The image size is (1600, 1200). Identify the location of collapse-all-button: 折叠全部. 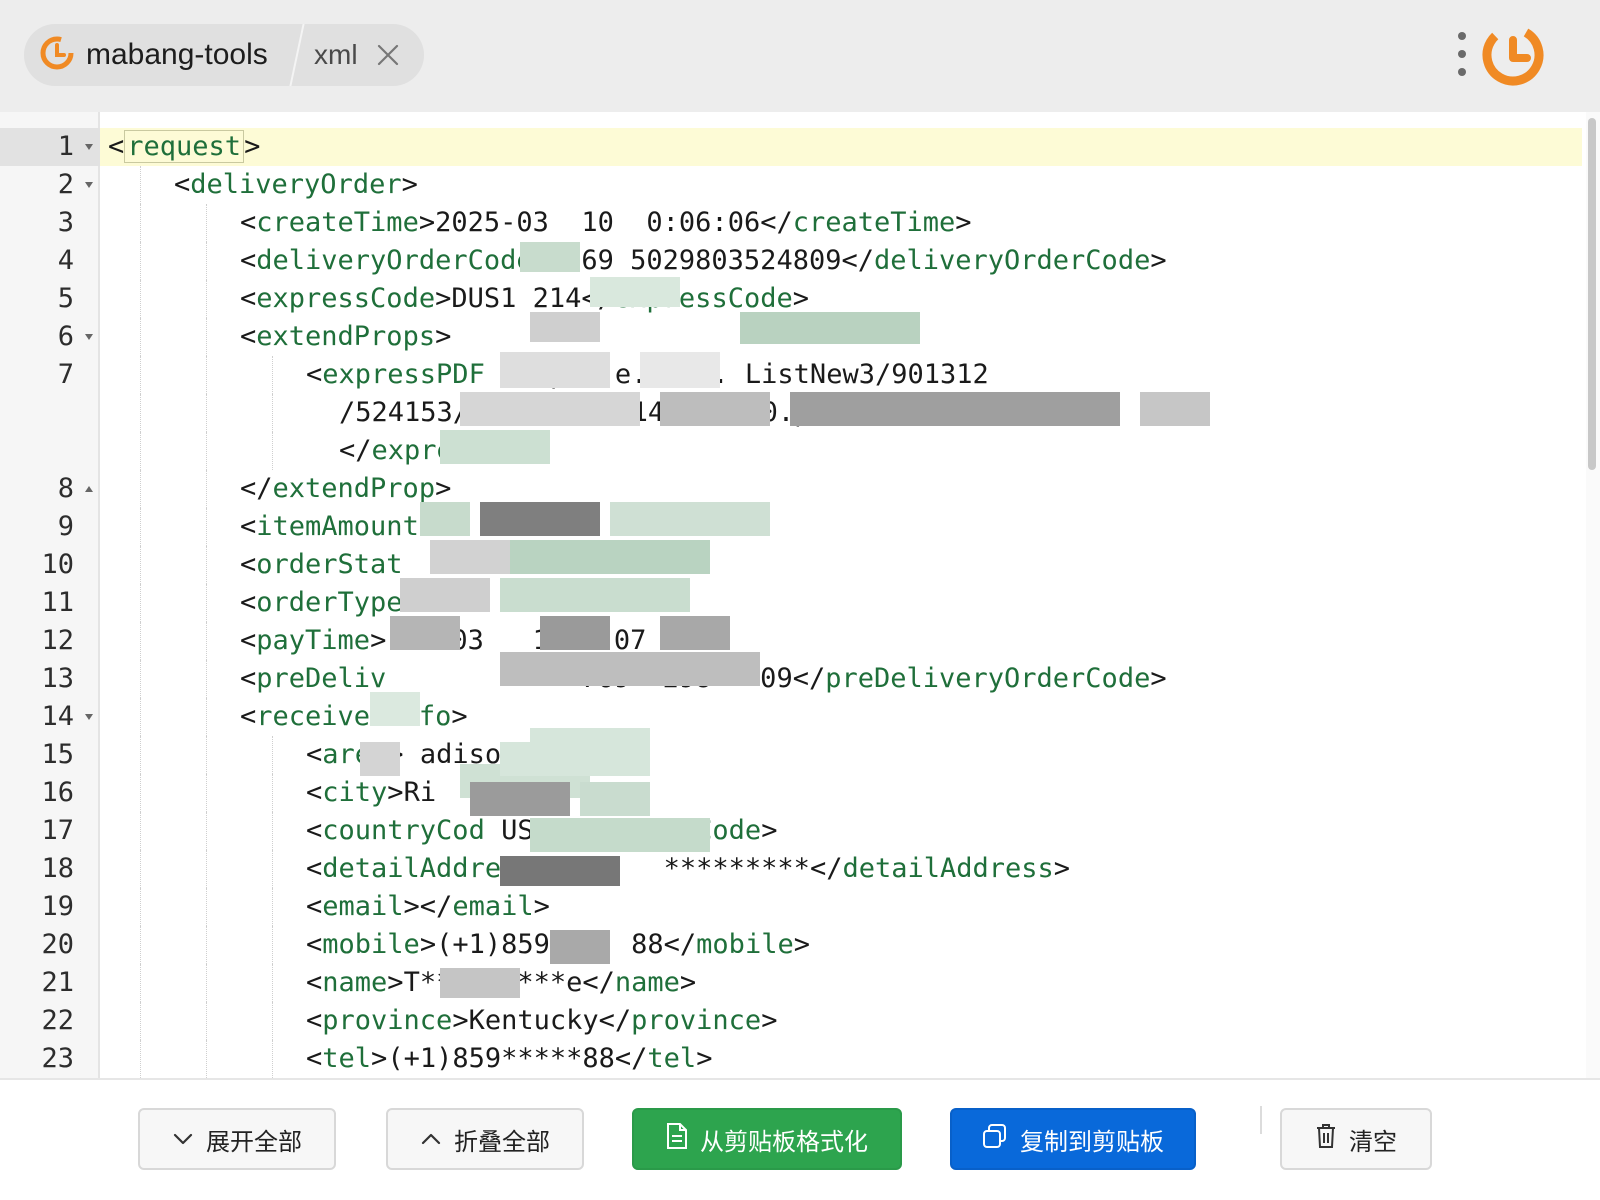
(485, 1139).